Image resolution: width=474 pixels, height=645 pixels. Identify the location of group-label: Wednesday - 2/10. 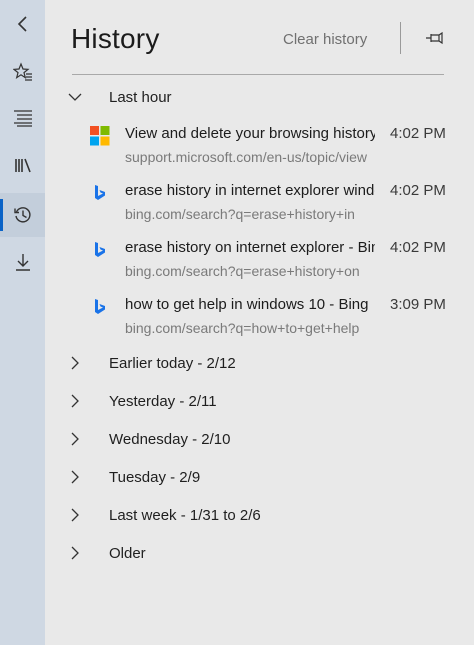
(170, 439).